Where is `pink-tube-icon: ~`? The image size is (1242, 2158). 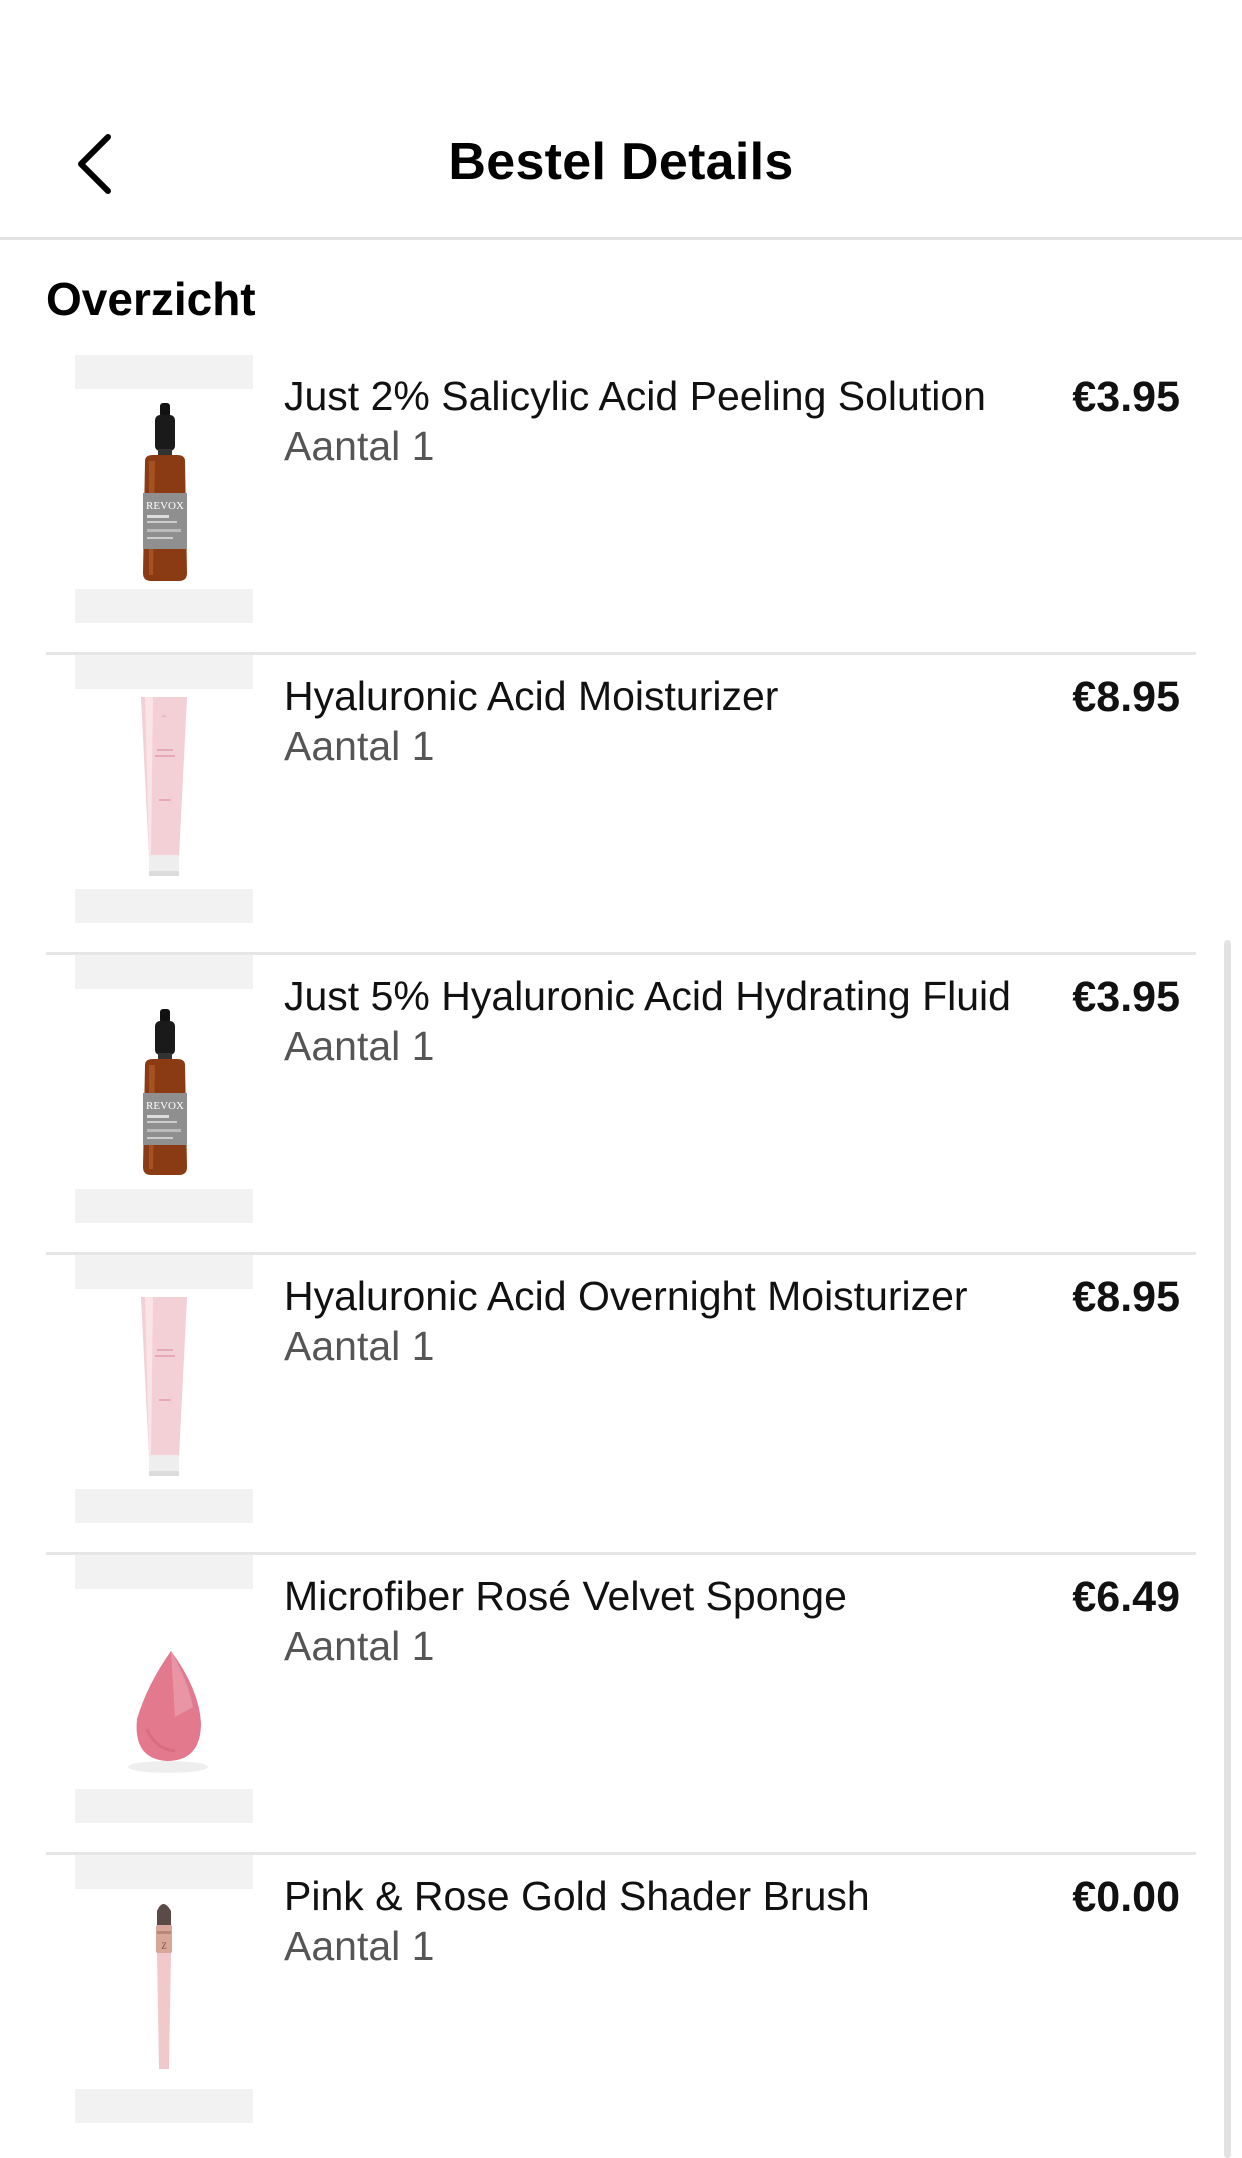 pink-tube-icon: ~ is located at coordinates (164, 786).